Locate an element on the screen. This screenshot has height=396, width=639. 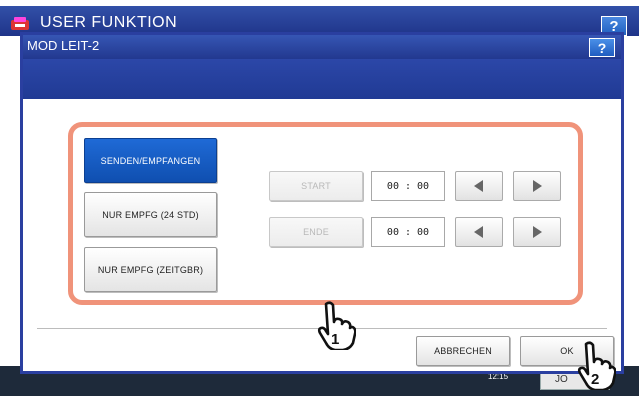
end-time-field: 00 is located at coordinates (408, 232).